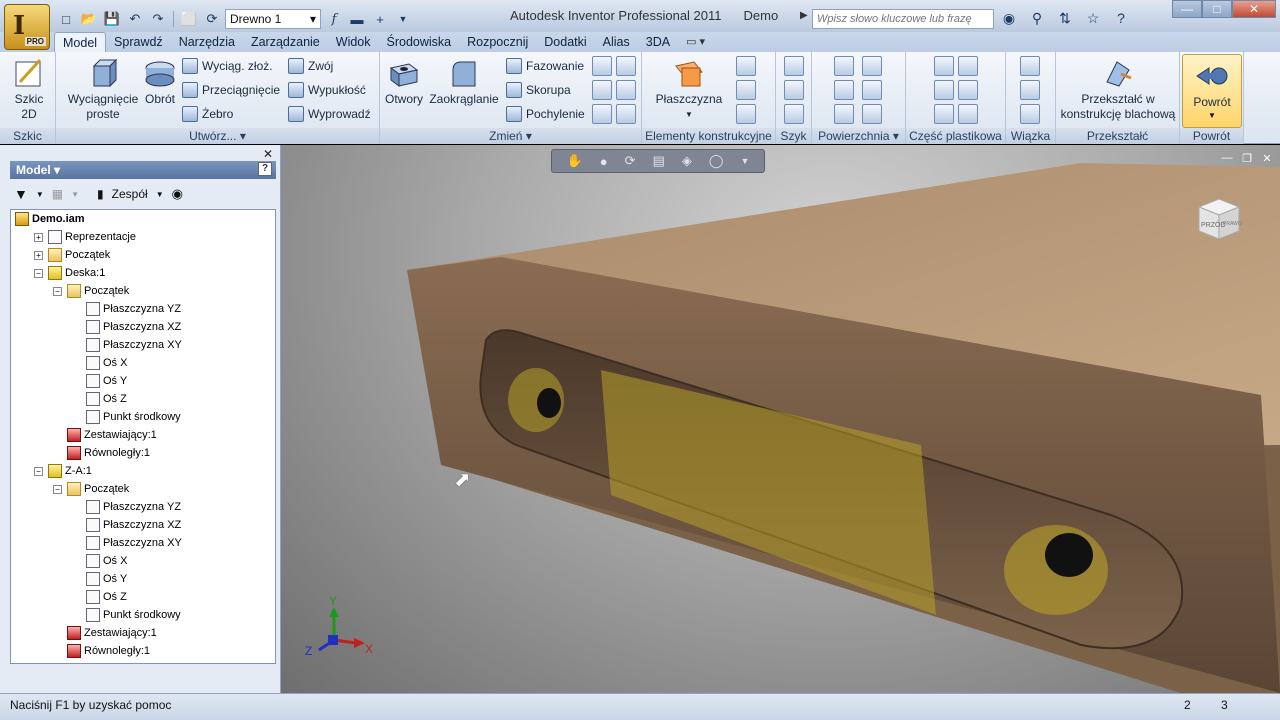  I want to click on coil-button: Zwój, so click(310, 66).